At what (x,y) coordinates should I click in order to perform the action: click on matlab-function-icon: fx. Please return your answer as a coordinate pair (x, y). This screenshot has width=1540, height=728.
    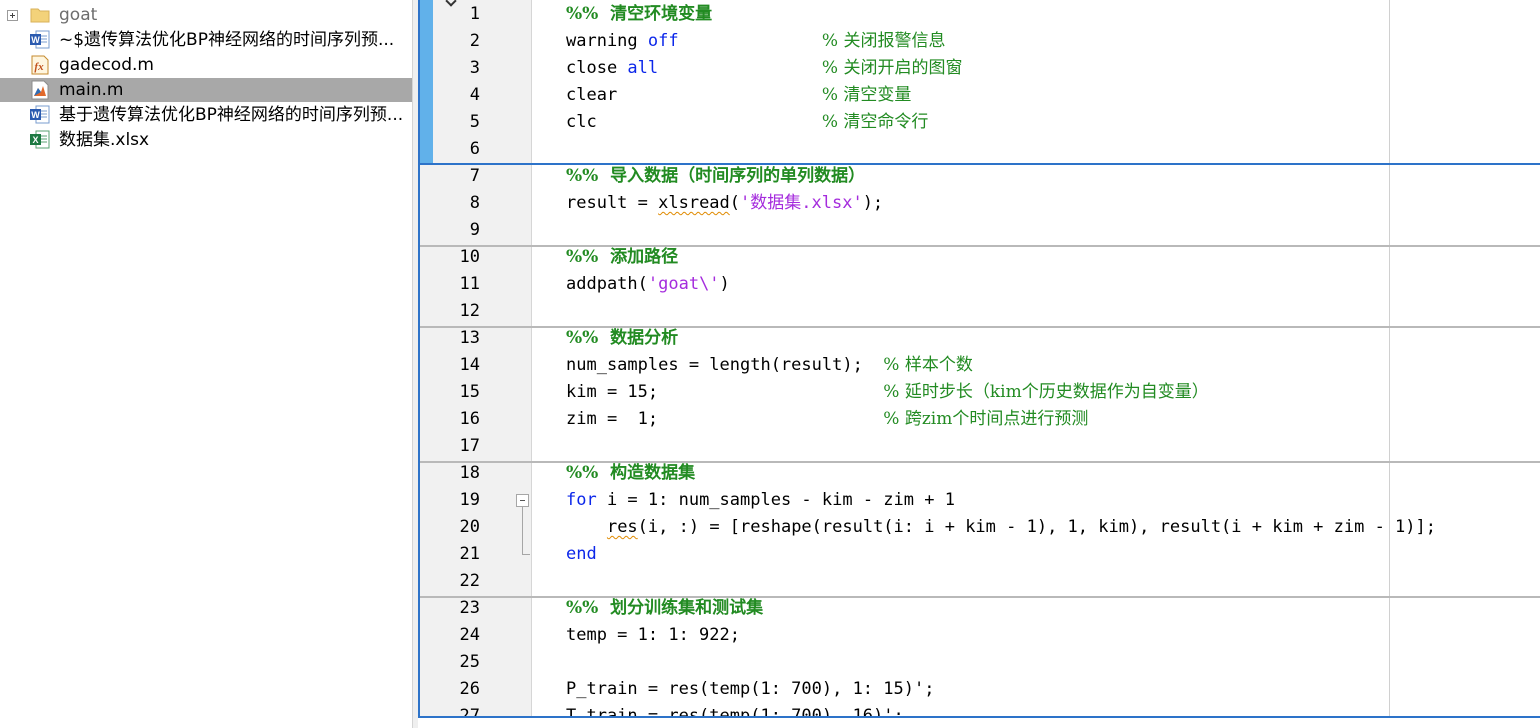
    Looking at the image, I should click on (40, 65).